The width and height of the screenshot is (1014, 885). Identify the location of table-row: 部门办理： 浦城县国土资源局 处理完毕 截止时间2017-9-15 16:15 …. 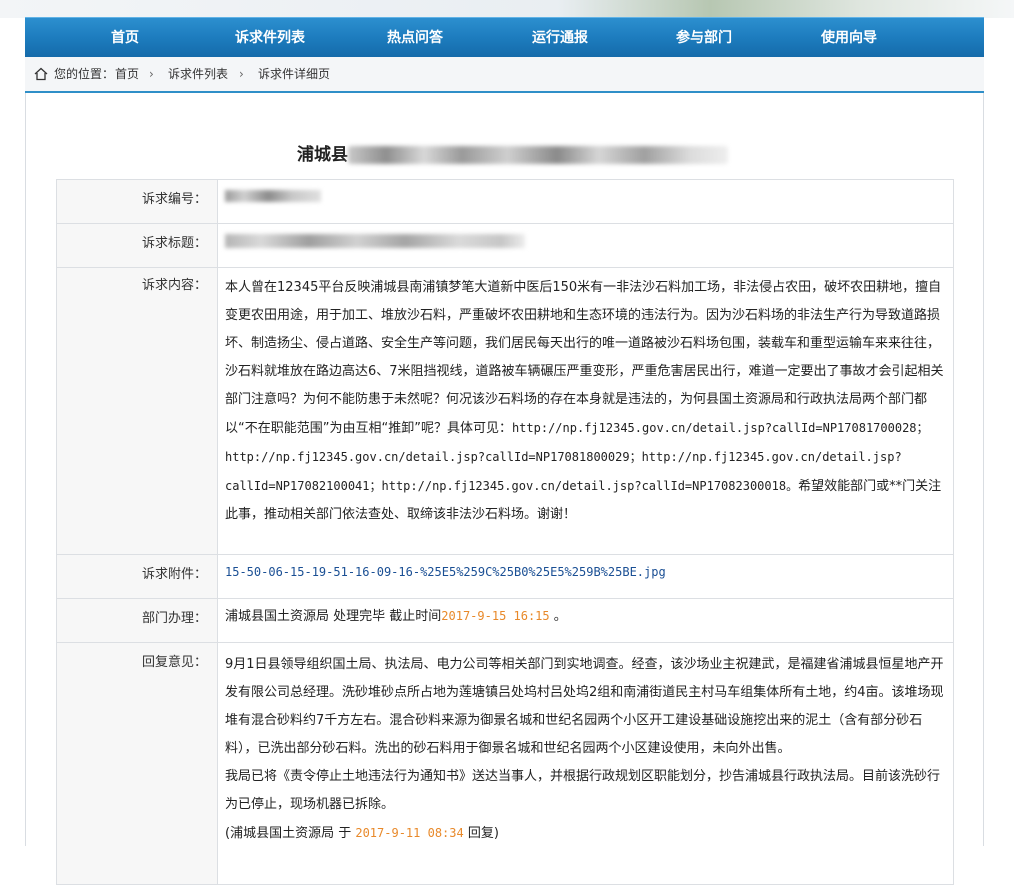
(505, 620).